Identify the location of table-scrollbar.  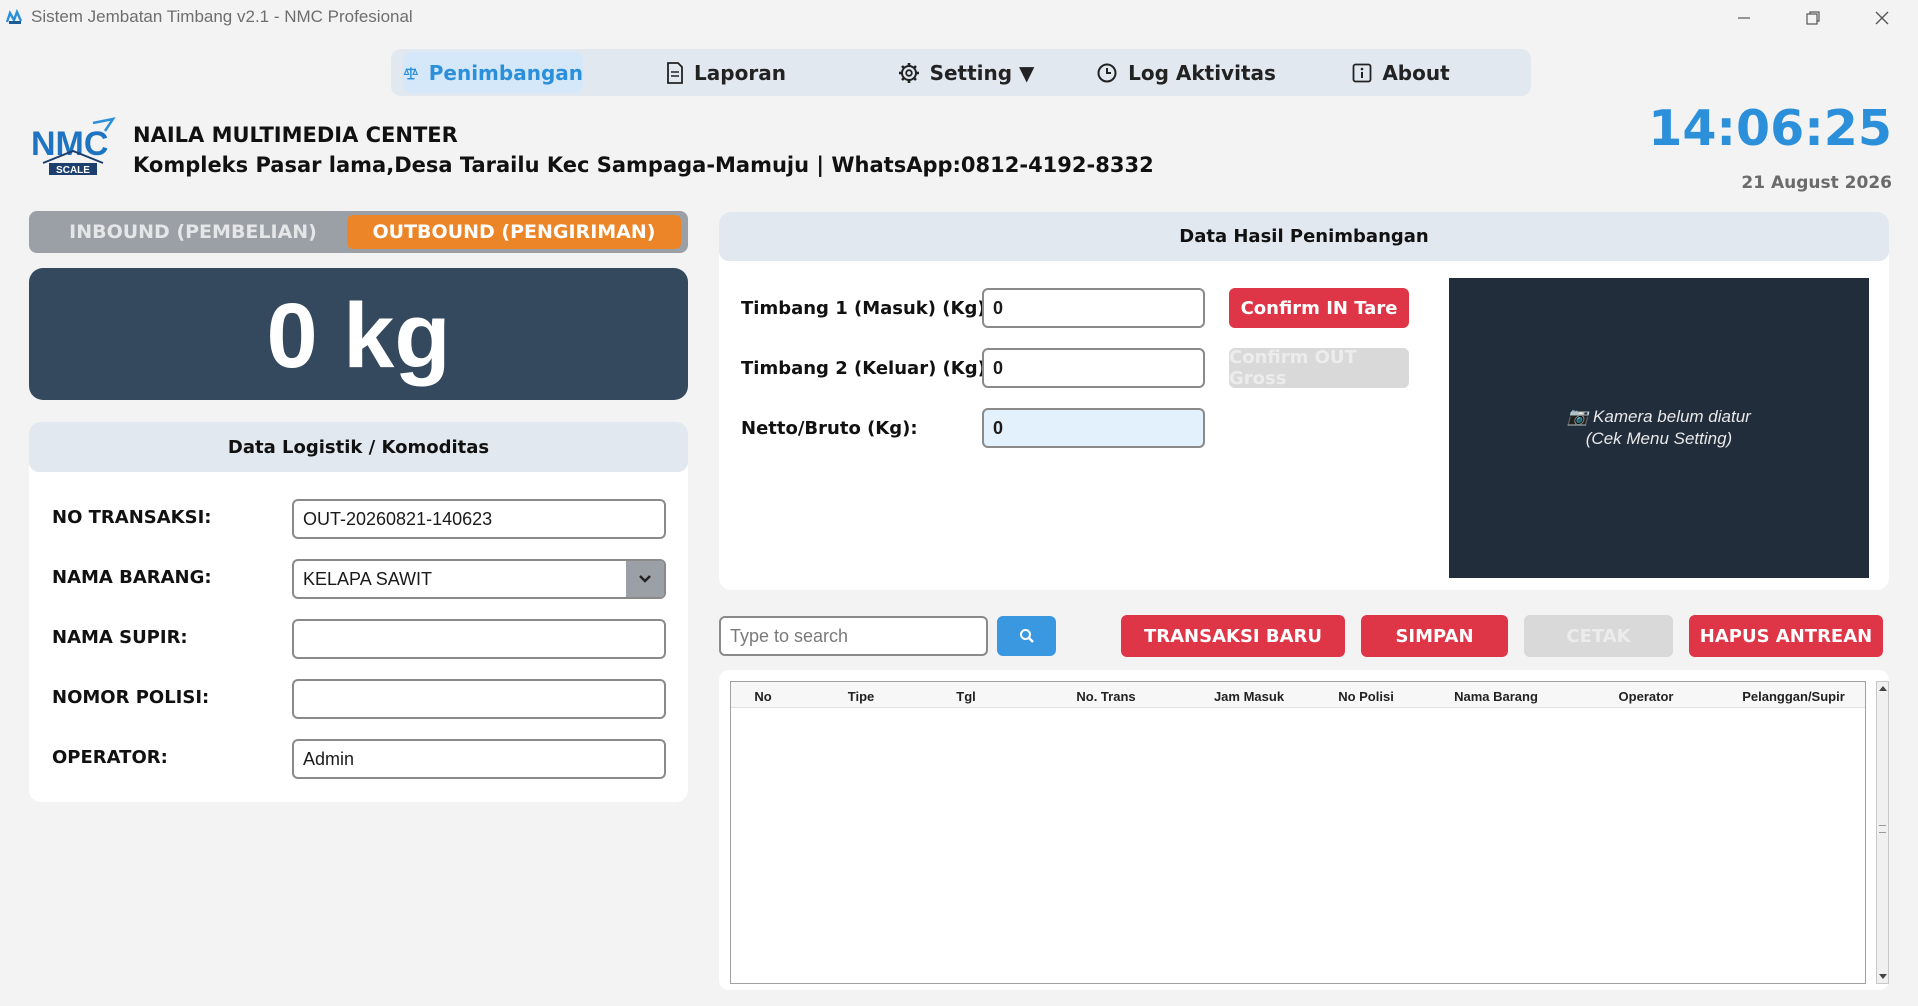
(1882, 832).